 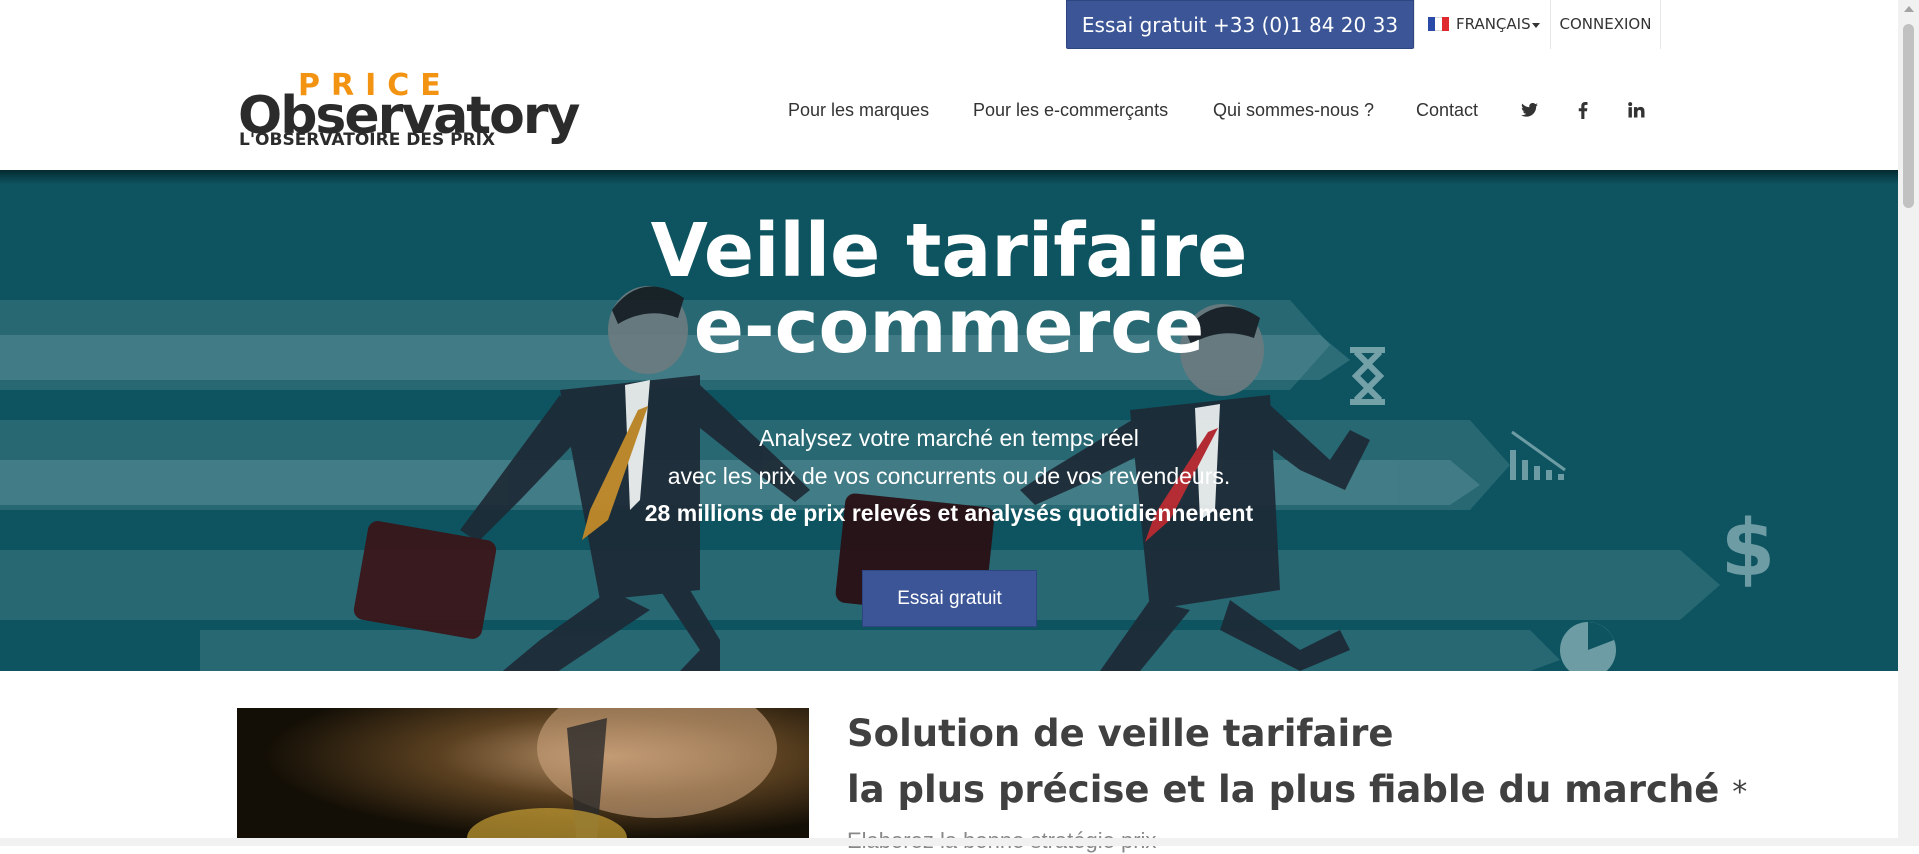 I want to click on linkedin-icon, so click(x=1636, y=110).